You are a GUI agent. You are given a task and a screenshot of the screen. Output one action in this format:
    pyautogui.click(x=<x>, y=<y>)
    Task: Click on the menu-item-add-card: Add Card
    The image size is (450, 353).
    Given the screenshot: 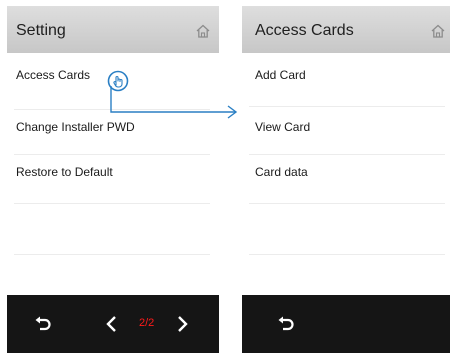 What is the action you would take?
    pyautogui.click(x=346, y=83)
    